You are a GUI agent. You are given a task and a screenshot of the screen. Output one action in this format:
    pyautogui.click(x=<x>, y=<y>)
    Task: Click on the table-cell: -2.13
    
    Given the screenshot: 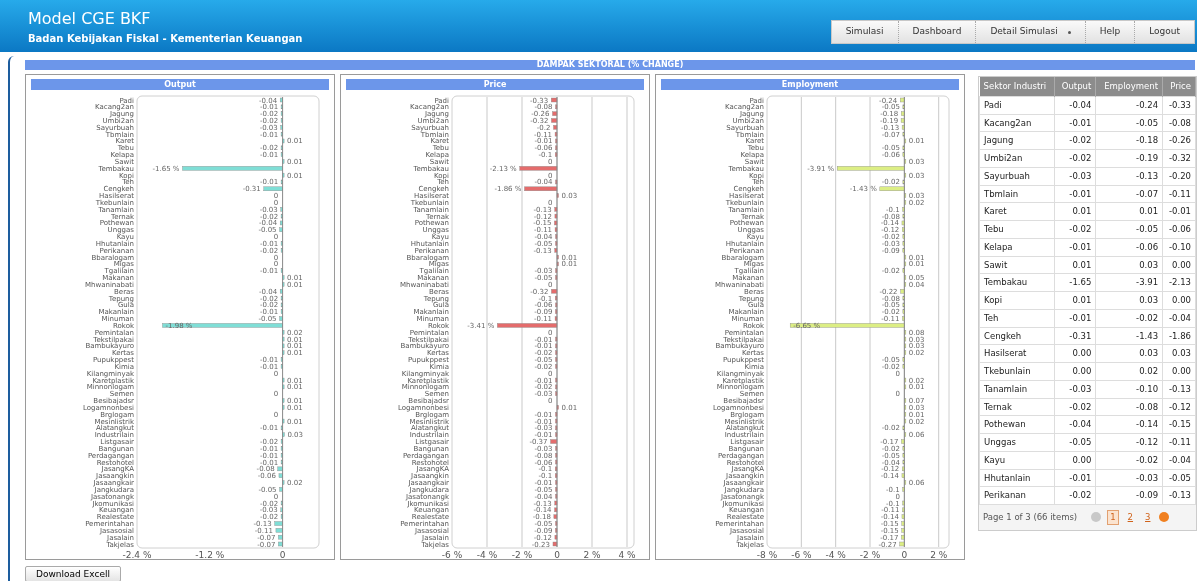 What is the action you would take?
    pyautogui.click(x=1179, y=282)
    